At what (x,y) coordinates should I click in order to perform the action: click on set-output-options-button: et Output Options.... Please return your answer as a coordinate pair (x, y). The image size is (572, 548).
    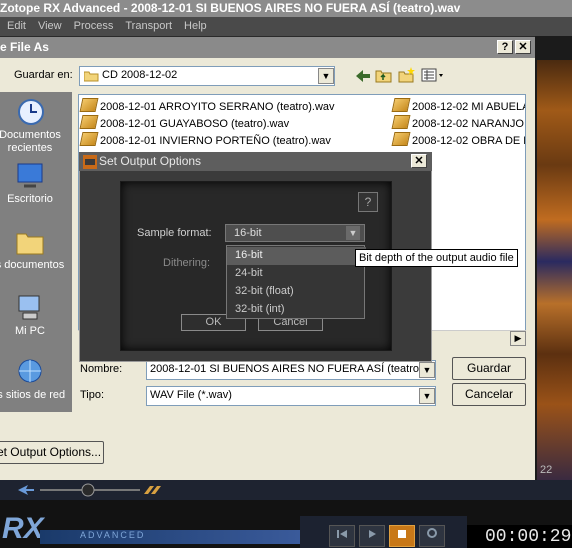
    Looking at the image, I should click on (52, 452).